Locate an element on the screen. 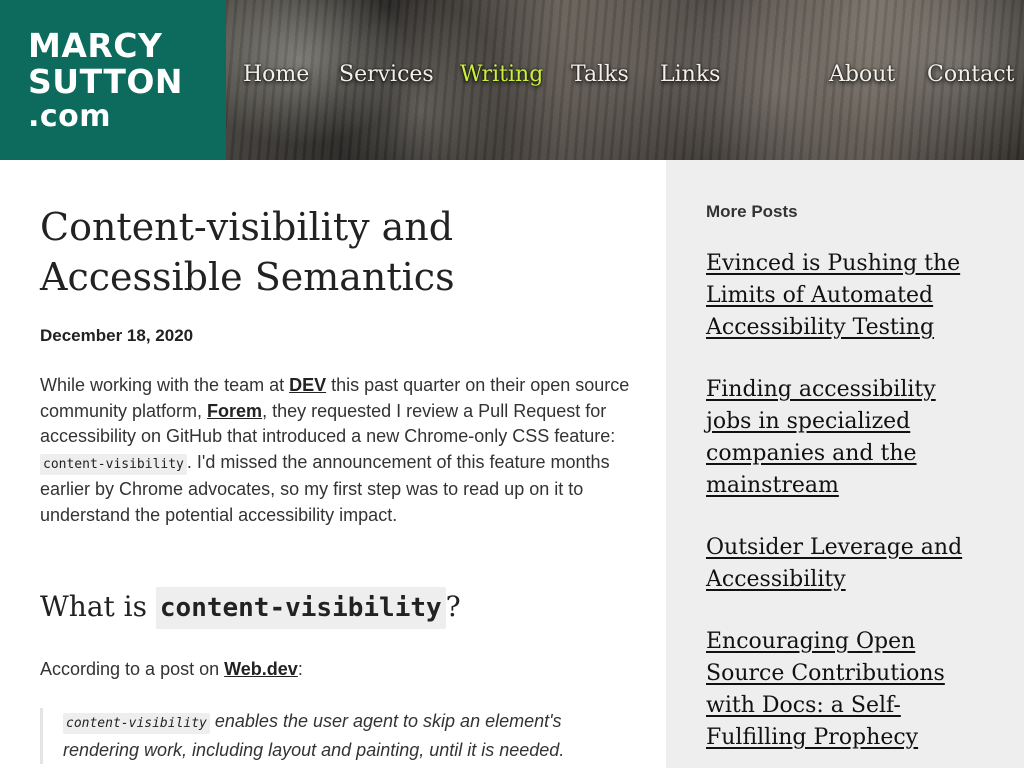 The image size is (1024, 768). webdev-link: Web.dev is located at coordinates (261, 669).